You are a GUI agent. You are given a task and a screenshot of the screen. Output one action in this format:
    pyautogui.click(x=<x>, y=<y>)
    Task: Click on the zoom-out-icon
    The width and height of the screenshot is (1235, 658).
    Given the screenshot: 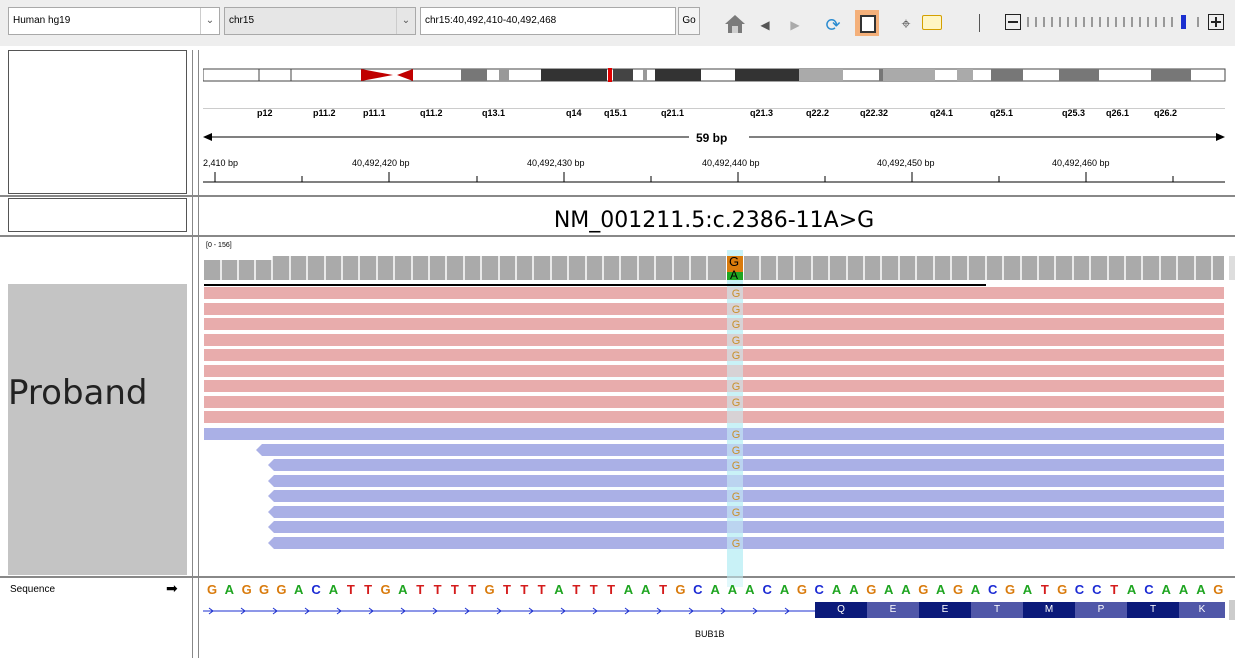 What is the action you would take?
    pyautogui.click(x=1013, y=22)
    